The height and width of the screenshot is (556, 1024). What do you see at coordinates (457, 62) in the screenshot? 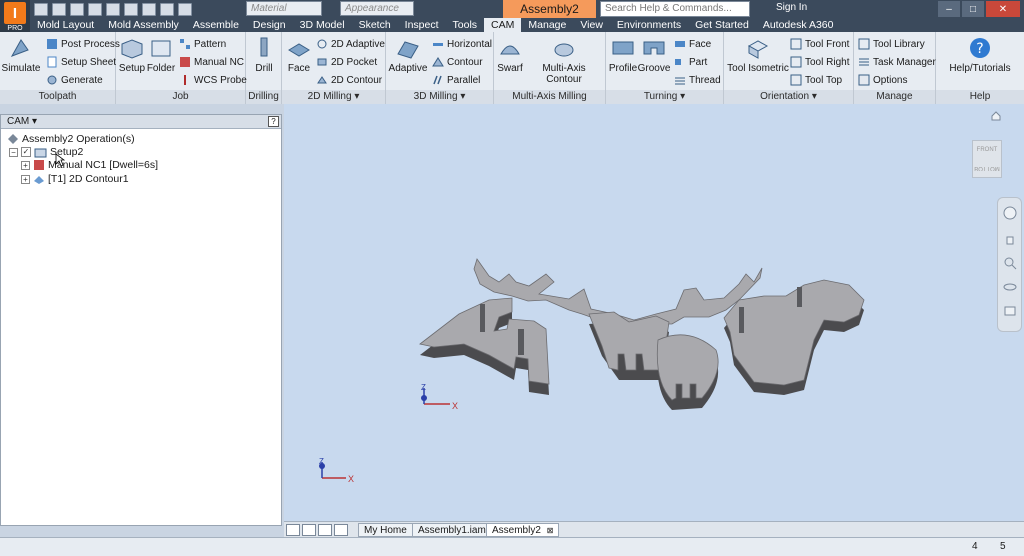
I see `contour-3d-button: Contour` at bounding box center [457, 62].